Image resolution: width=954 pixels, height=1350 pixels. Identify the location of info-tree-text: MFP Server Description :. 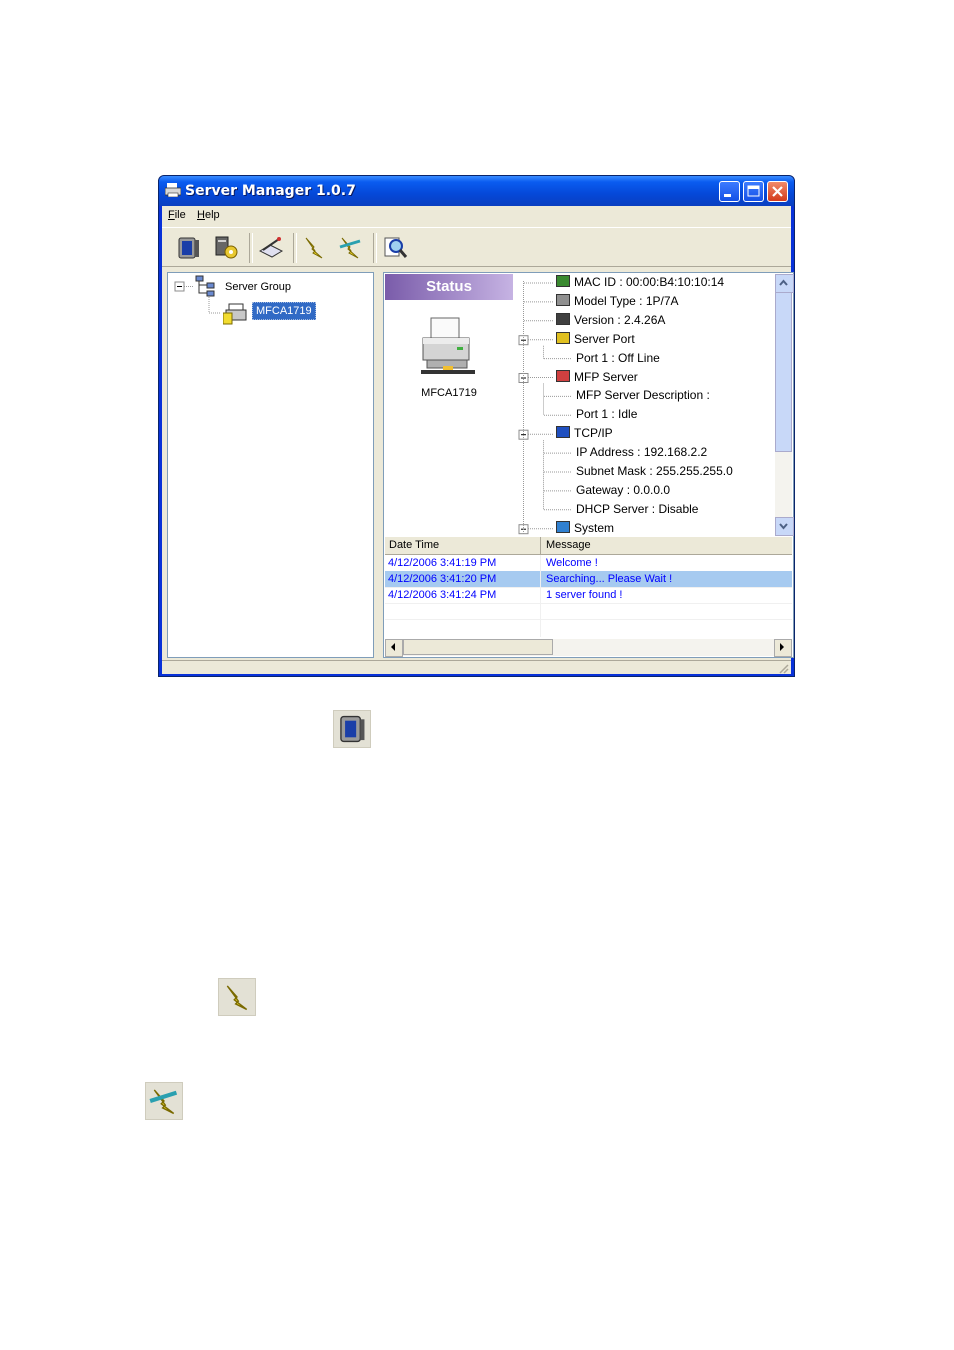
(643, 395).